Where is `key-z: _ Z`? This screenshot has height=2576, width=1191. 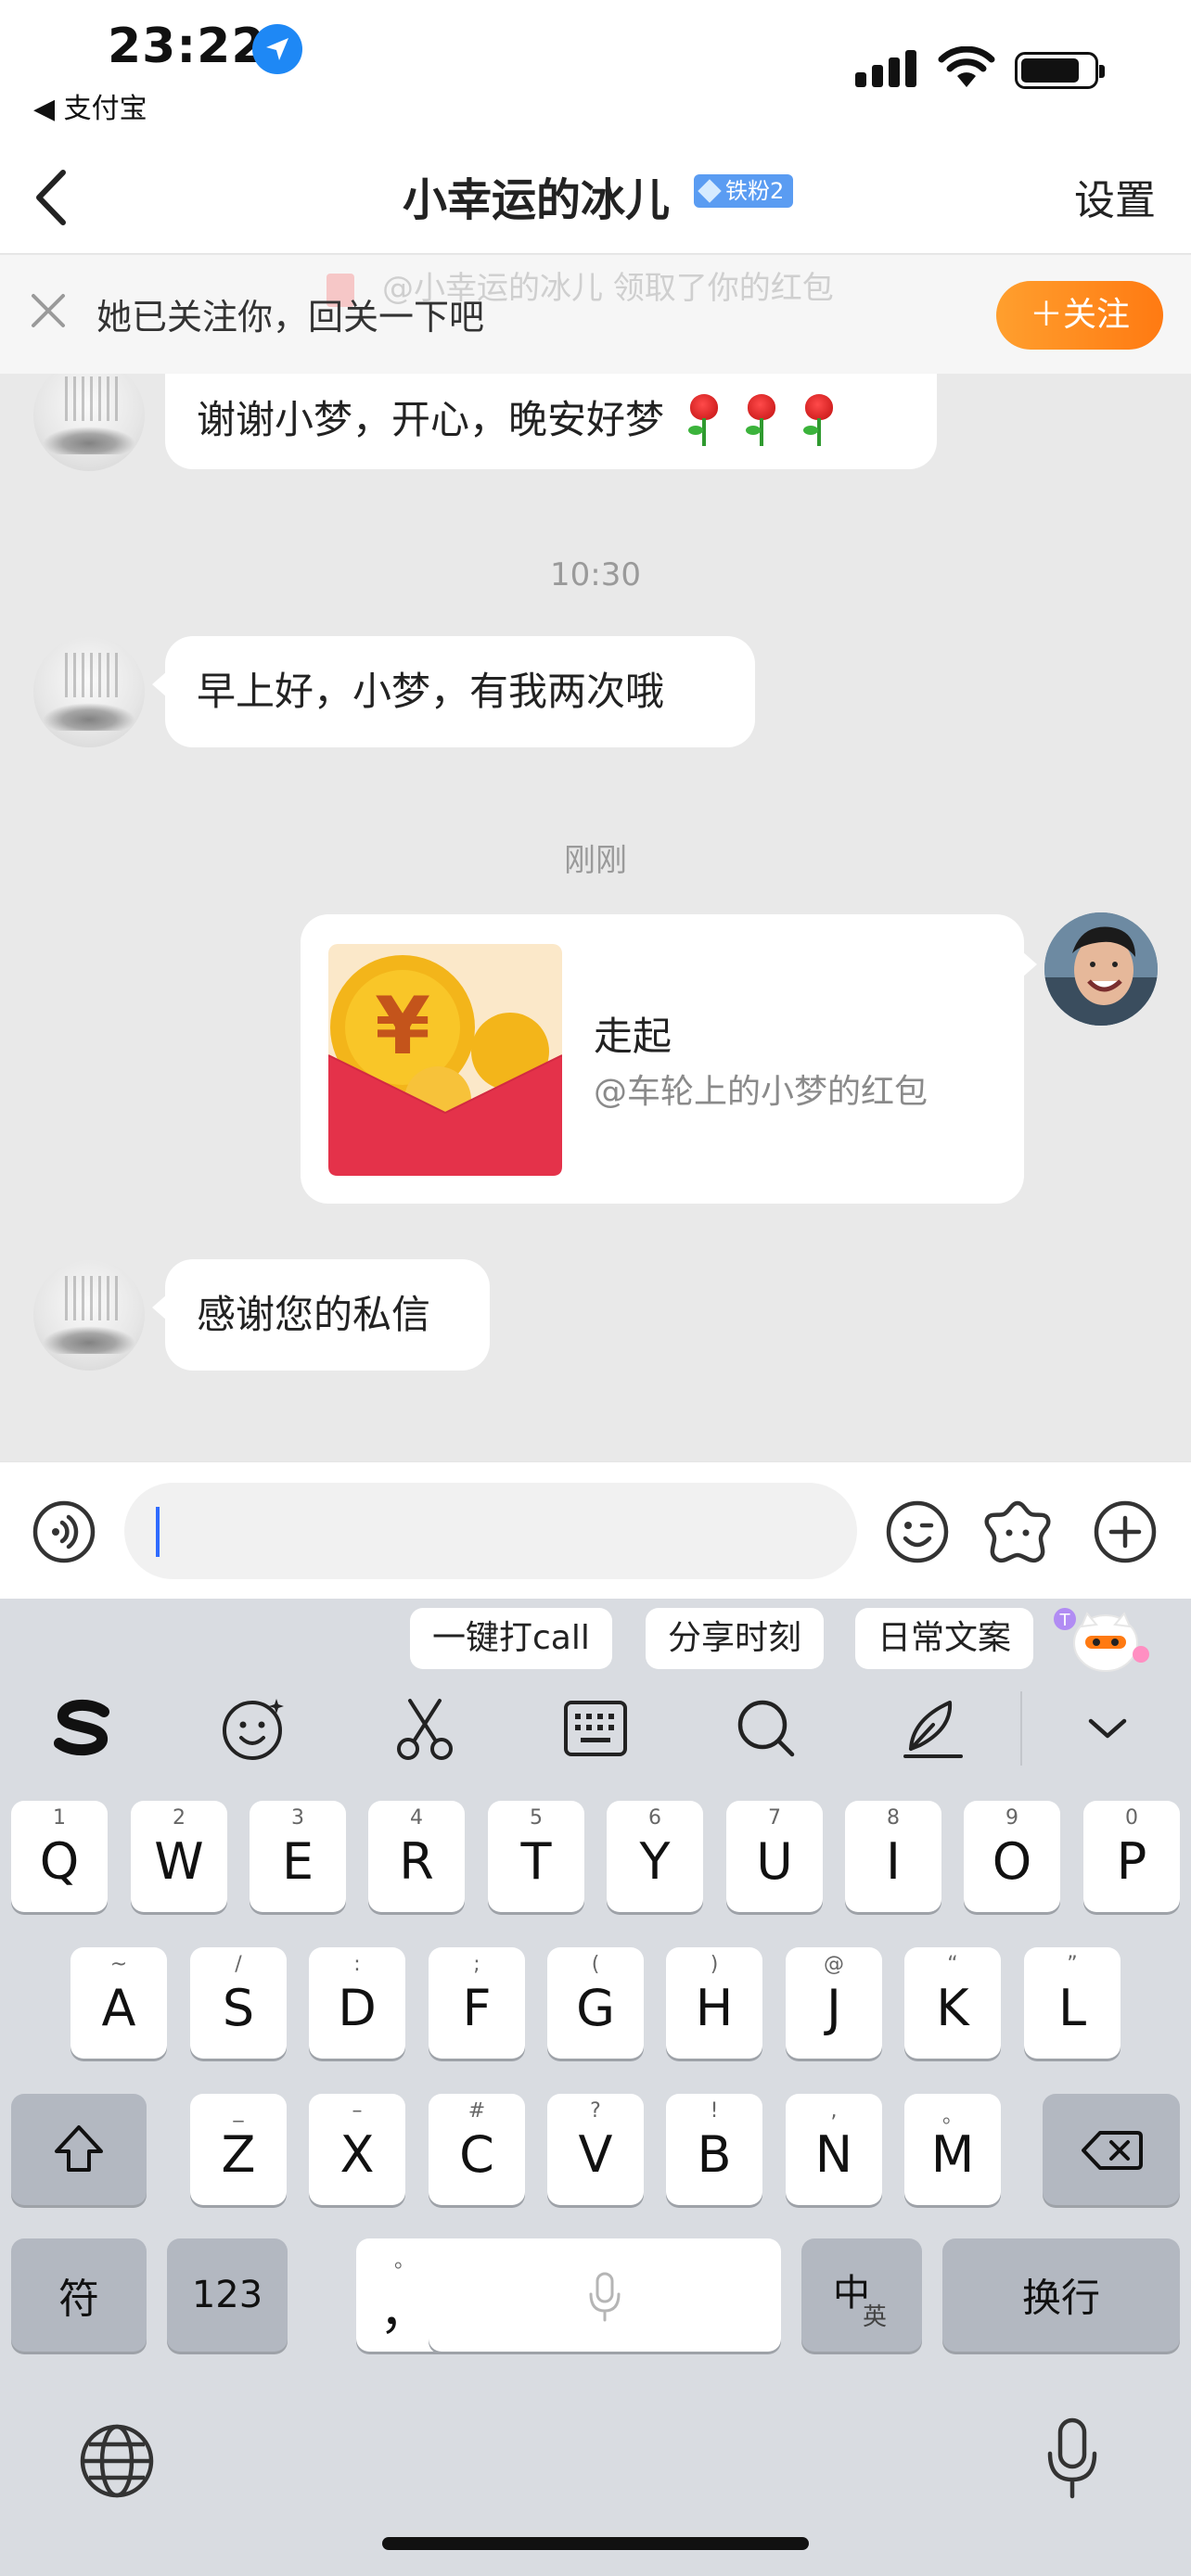 key-z: _ Z is located at coordinates (238, 2150).